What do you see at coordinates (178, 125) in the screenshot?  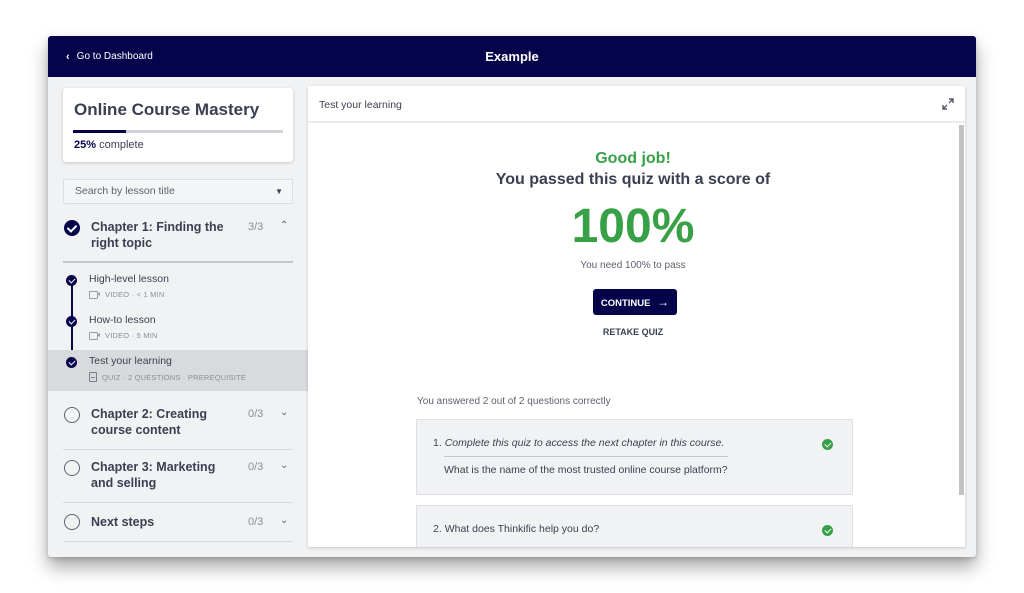 I see `course-progress-card: Online Course Mastery 25% complete` at bounding box center [178, 125].